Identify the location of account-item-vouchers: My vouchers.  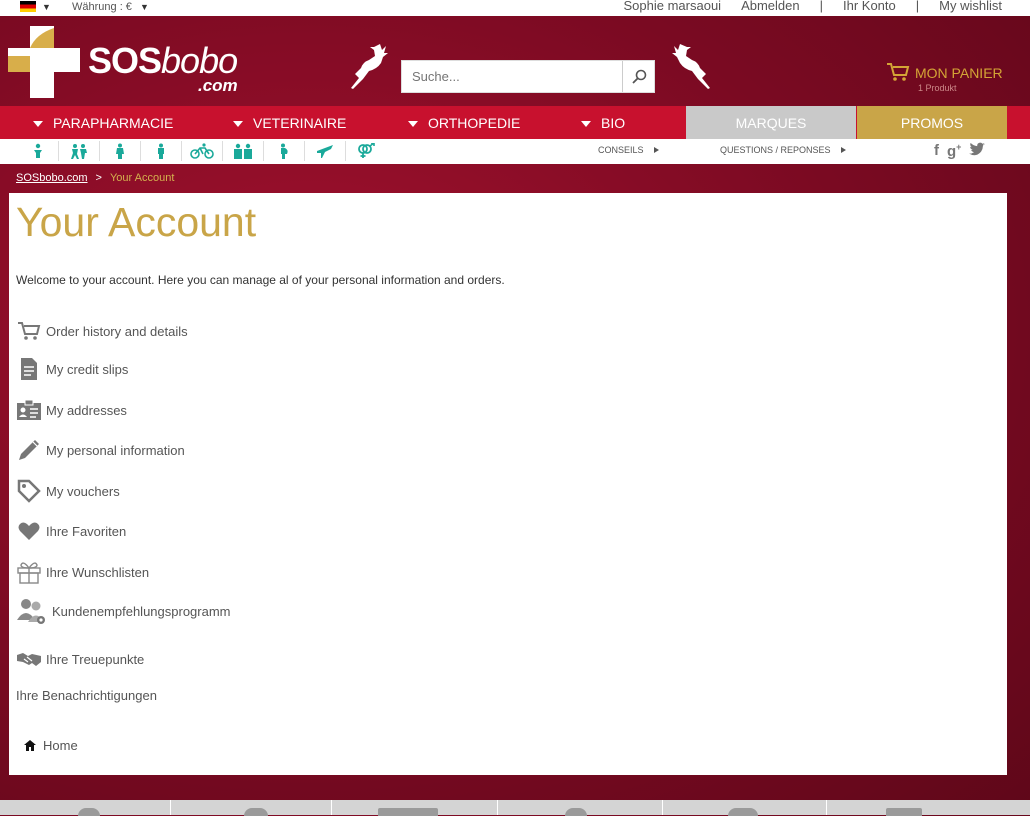
(68, 491).